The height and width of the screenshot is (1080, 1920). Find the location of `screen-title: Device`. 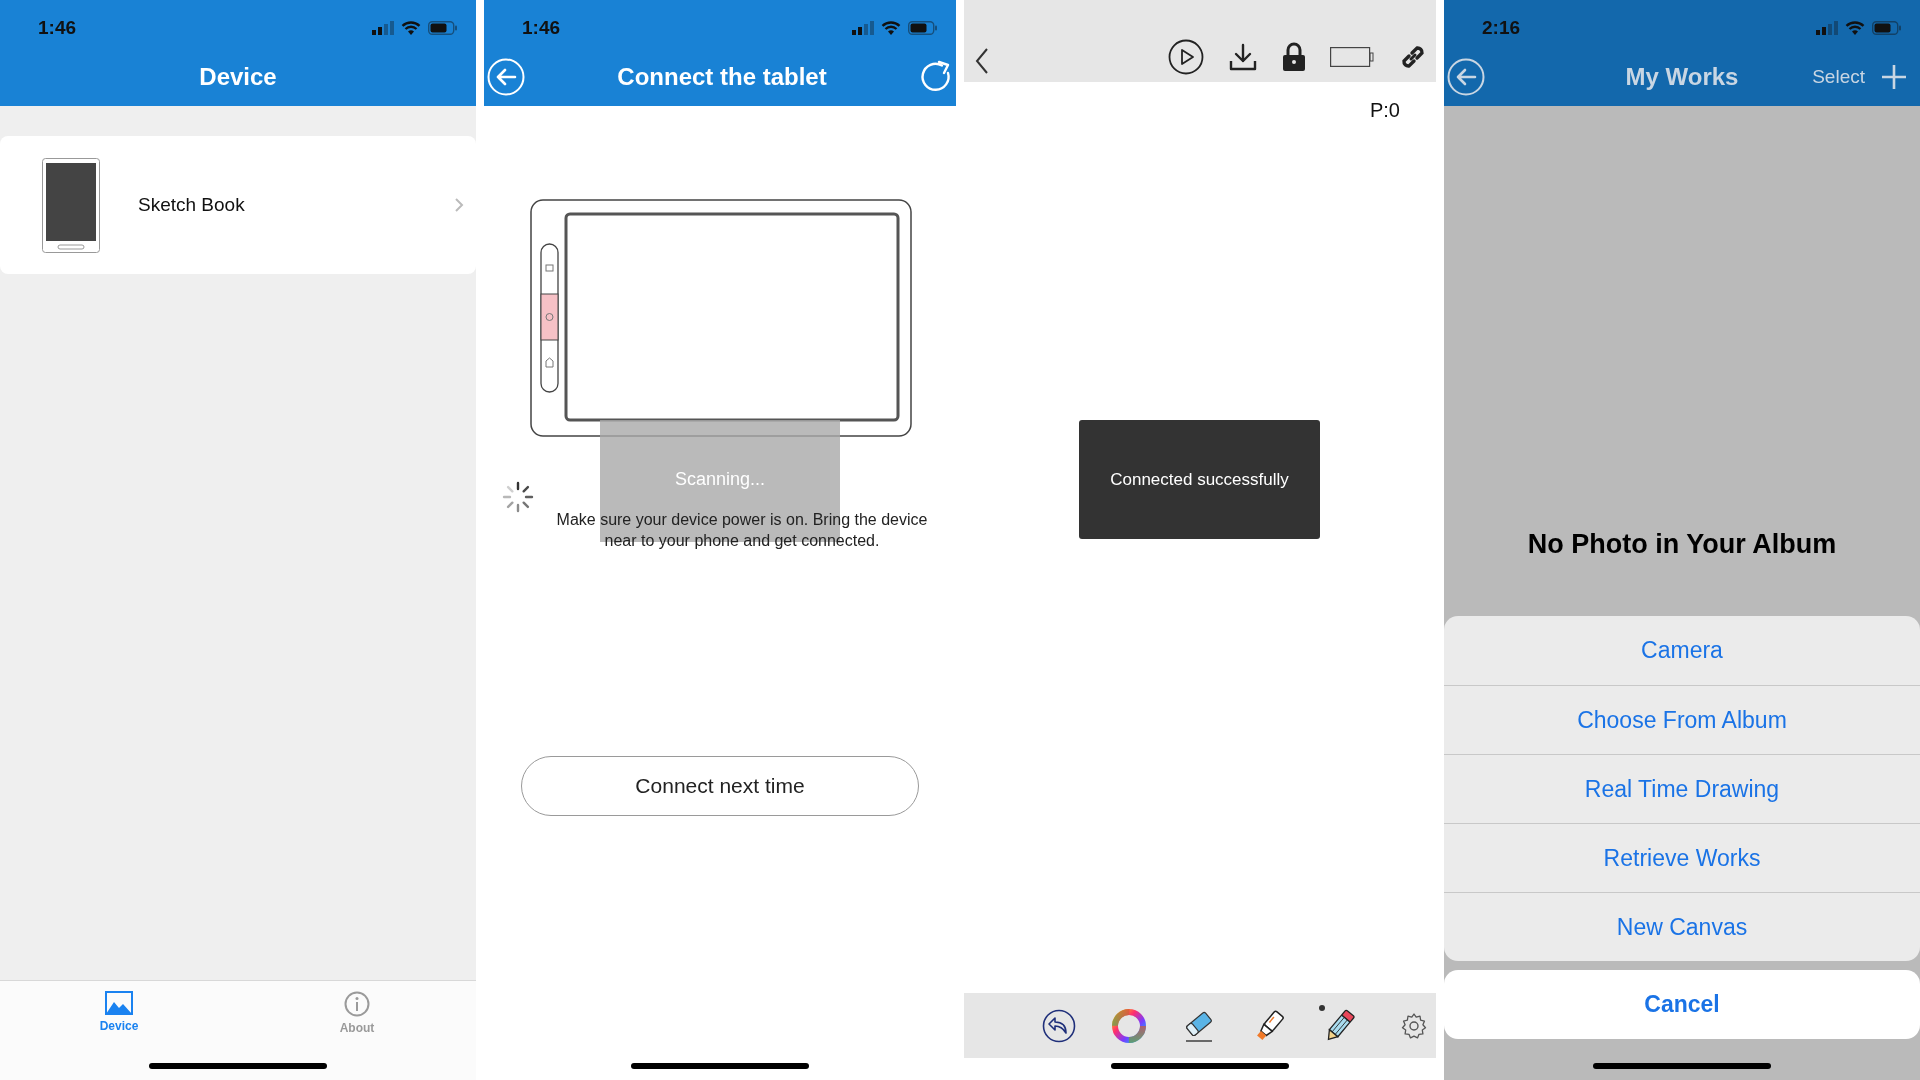

screen-title: Device is located at coordinates (238, 77).